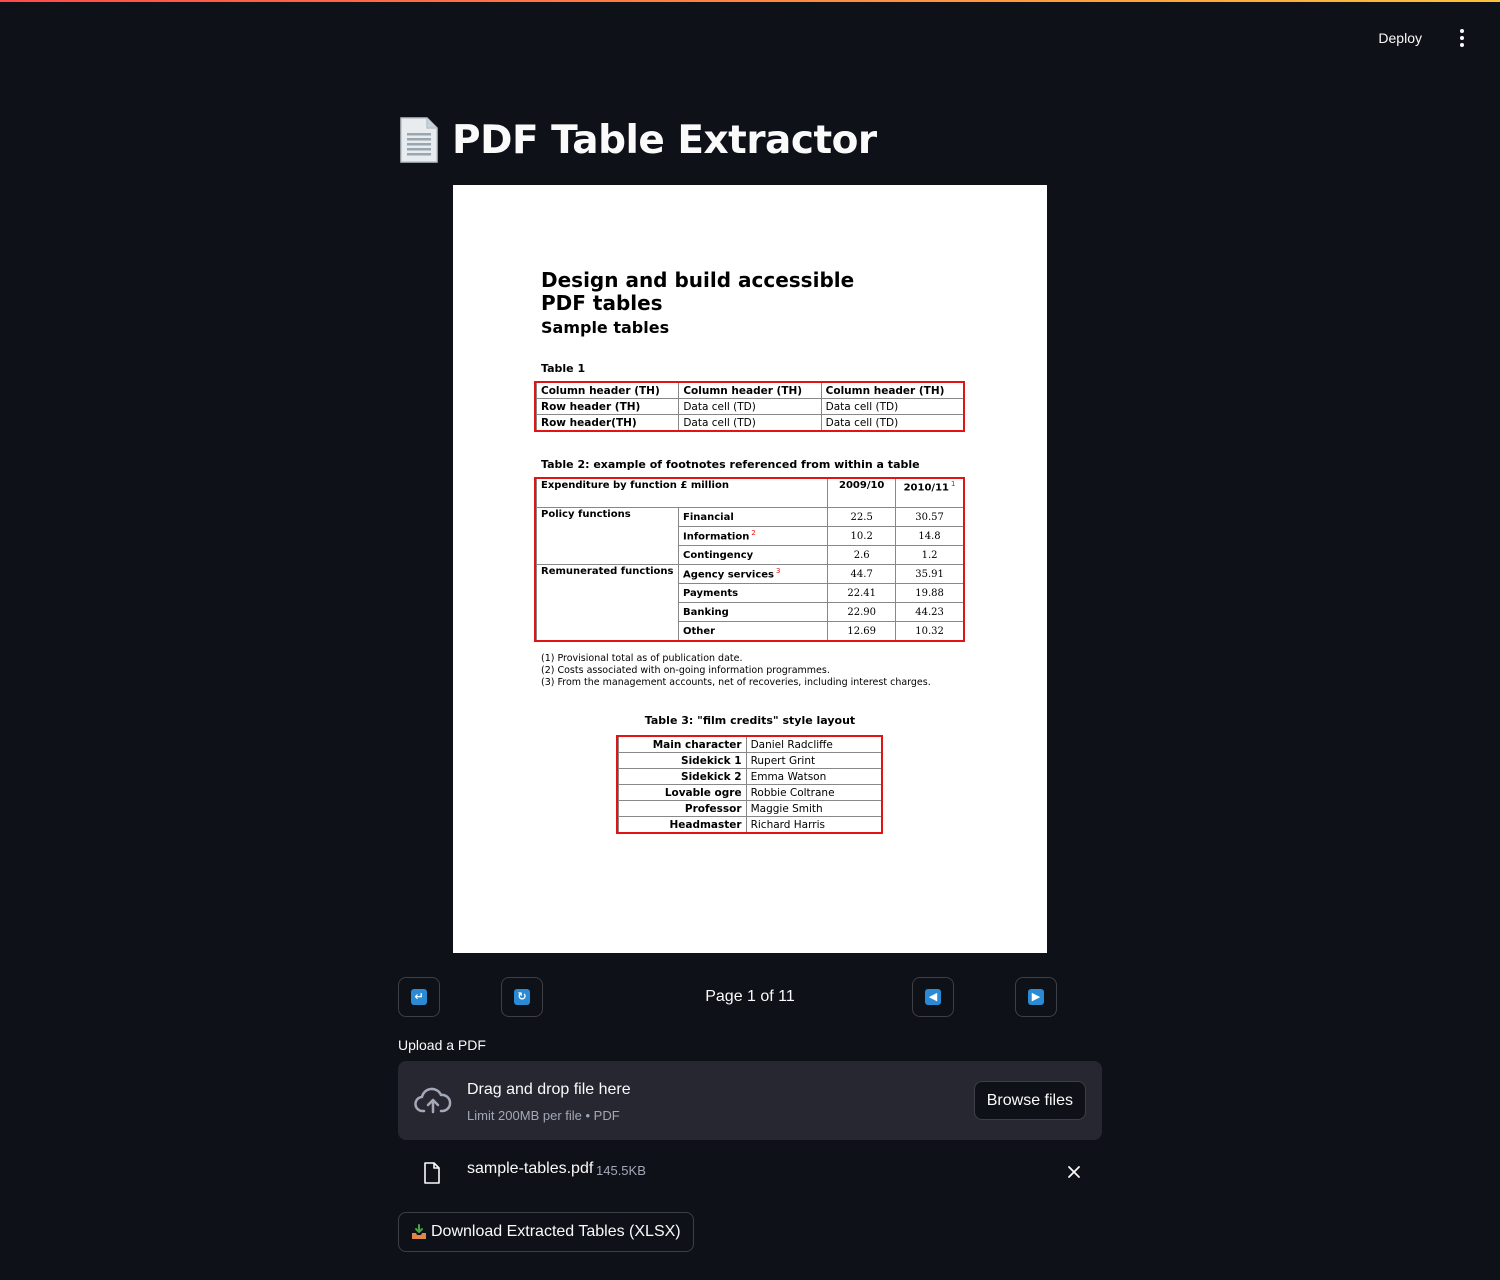  I want to click on table3-caption: Table 3: "film credits" style layout, so click(750, 720).